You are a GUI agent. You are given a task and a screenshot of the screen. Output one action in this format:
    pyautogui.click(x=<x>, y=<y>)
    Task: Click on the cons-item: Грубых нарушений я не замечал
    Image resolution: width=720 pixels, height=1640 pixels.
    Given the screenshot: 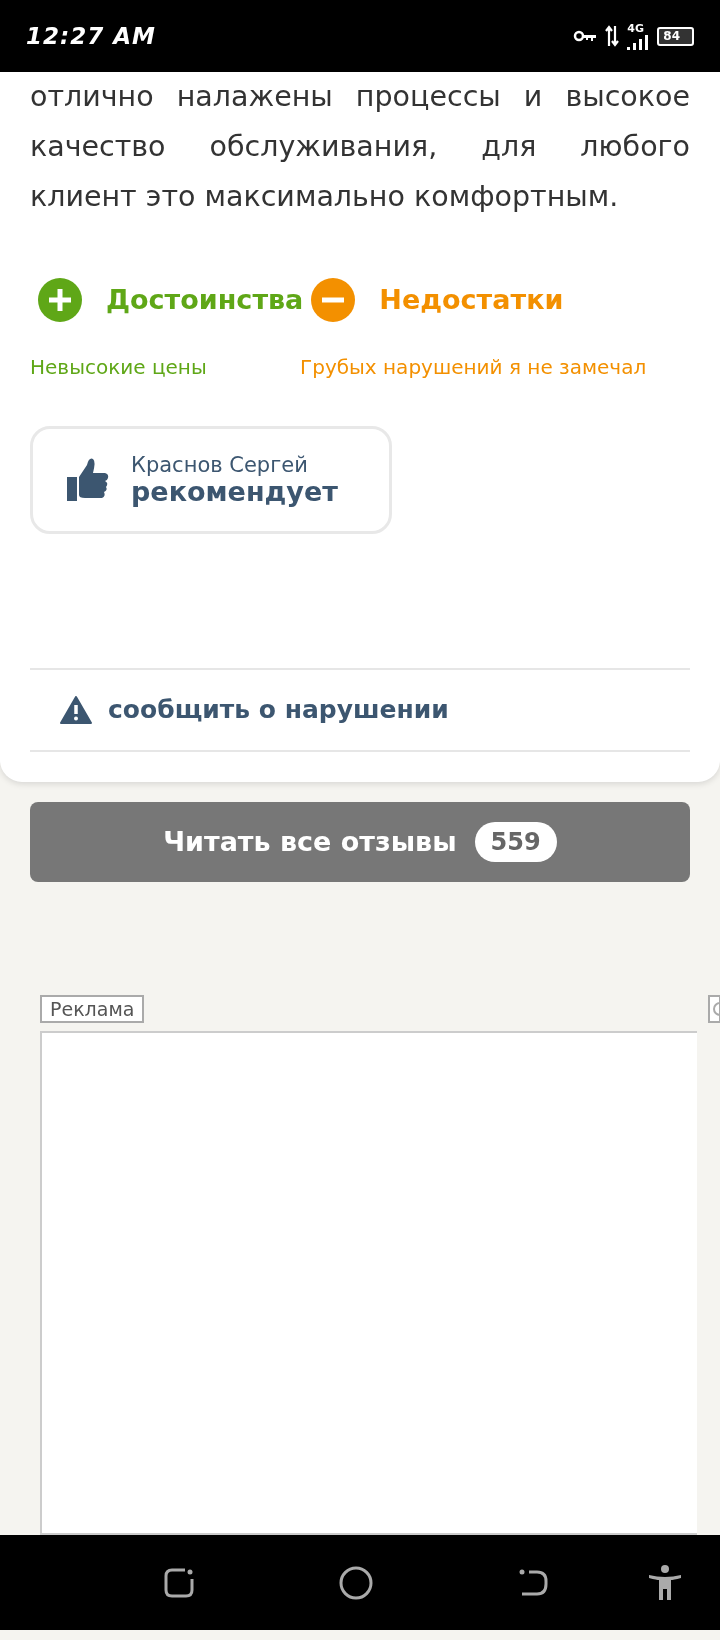 What is the action you would take?
    pyautogui.click(x=473, y=367)
    